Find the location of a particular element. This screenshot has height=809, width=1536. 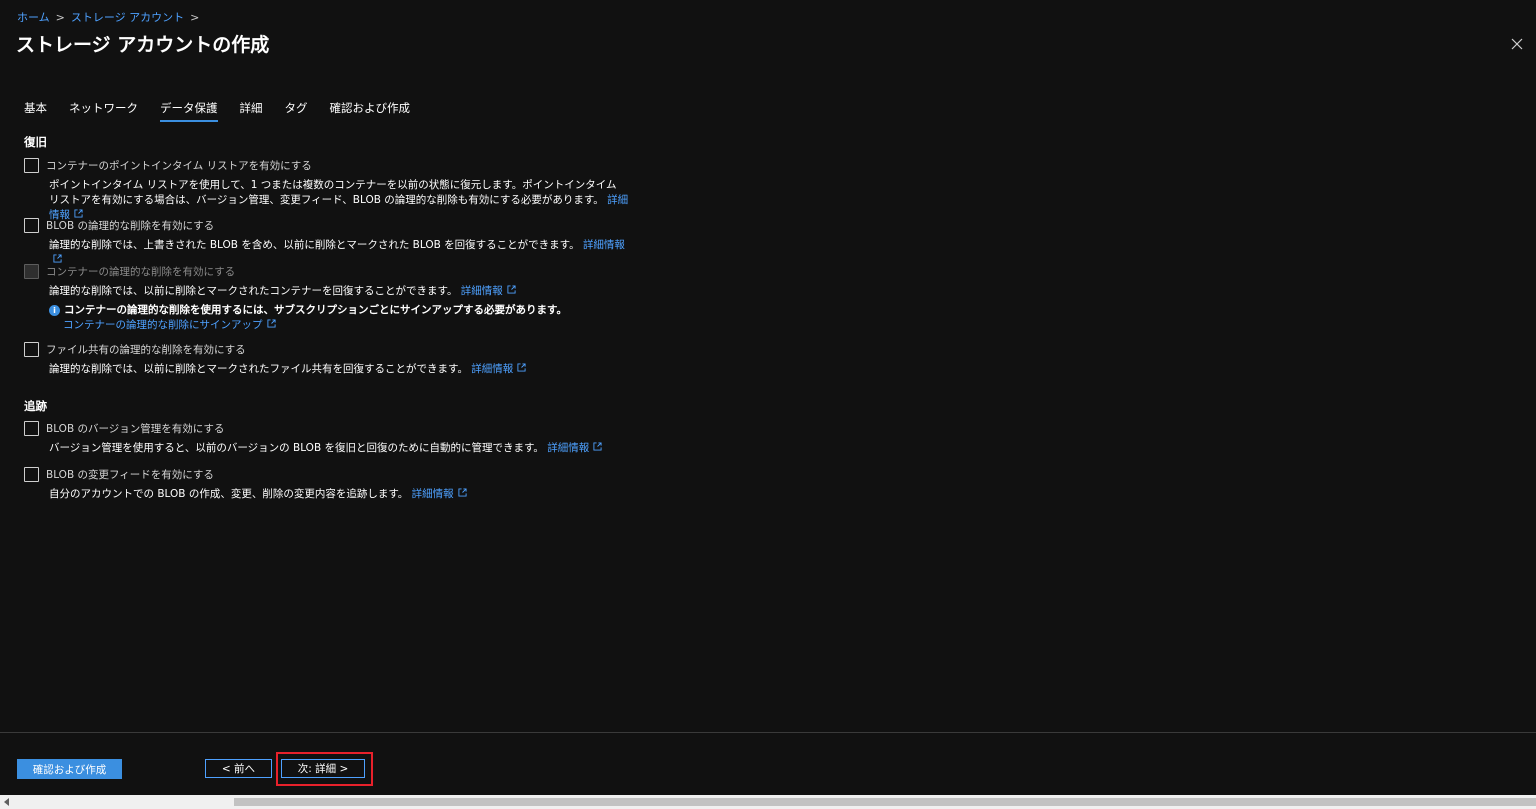

versioning-checkbox is located at coordinates (31, 428).